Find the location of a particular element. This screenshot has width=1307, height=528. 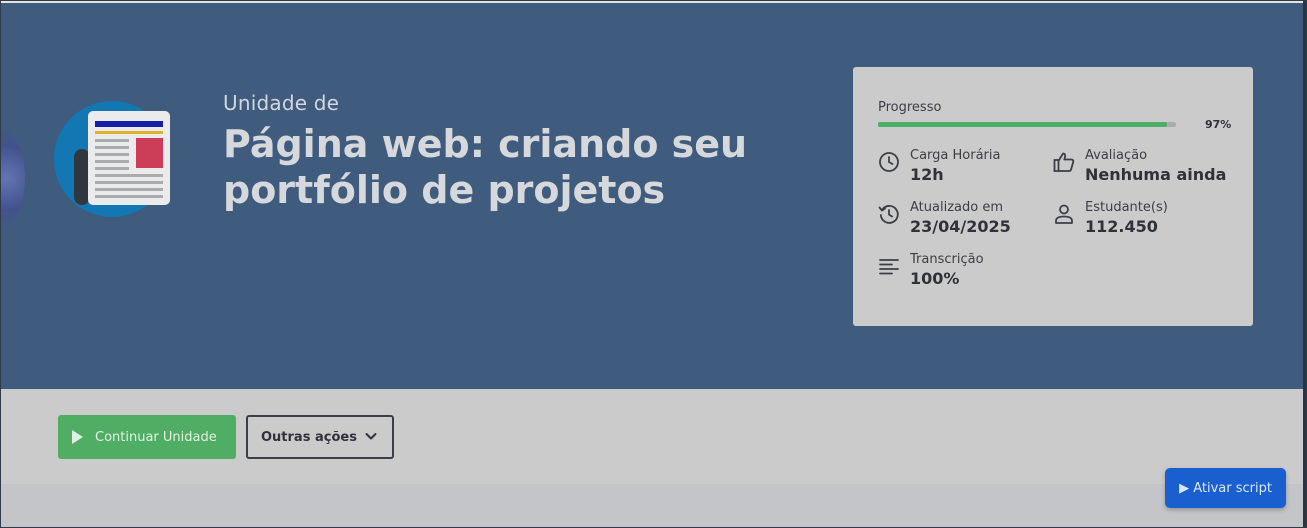

stat-label: Estudante(s) is located at coordinates (1126, 207).